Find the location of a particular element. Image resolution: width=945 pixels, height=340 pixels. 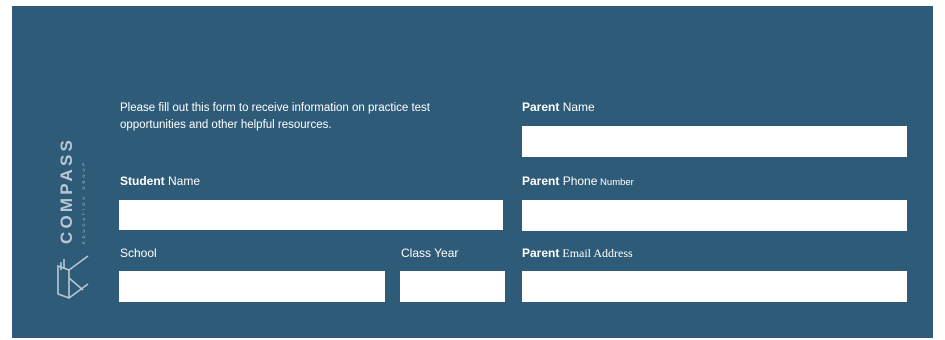

parent-name-label: Parent Name is located at coordinates (558, 107).